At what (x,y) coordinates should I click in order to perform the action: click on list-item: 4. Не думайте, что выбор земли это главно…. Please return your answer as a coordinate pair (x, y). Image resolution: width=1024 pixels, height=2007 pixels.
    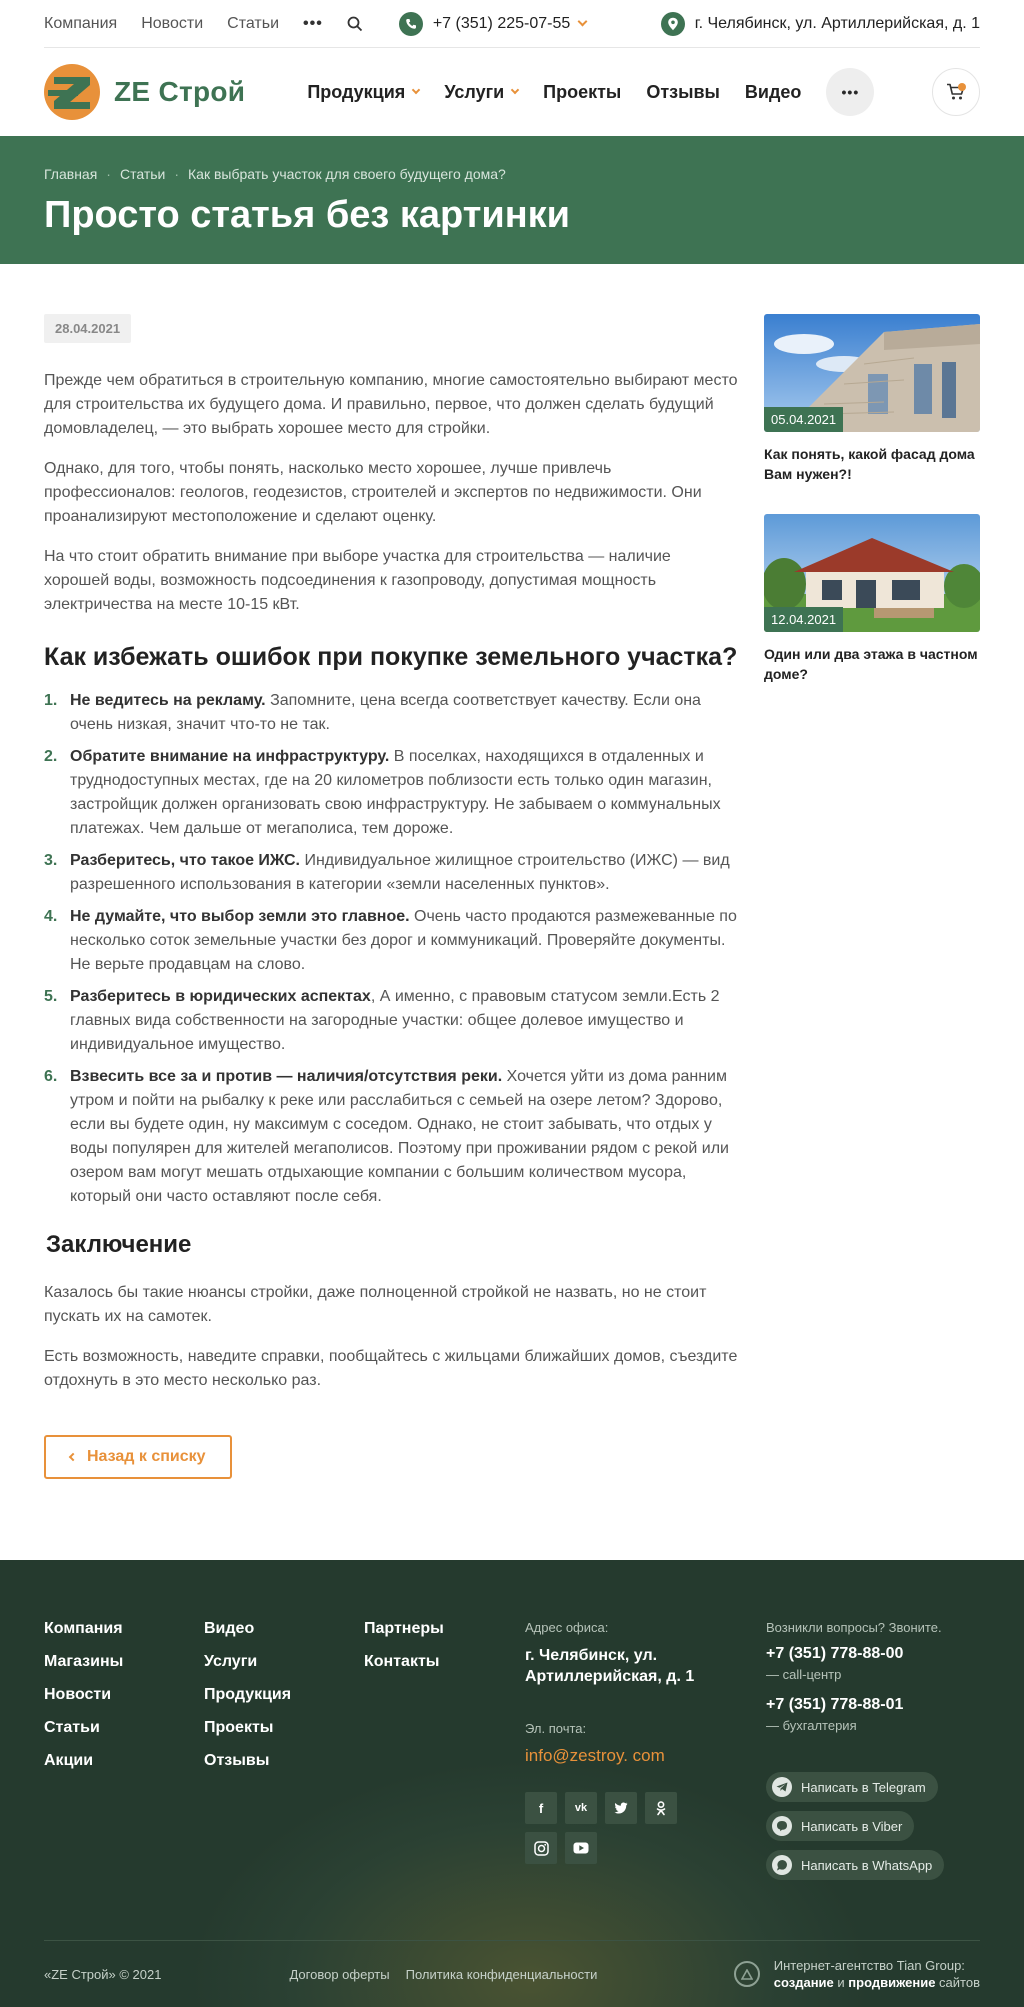
    Looking at the image, I should click on (391, 941).